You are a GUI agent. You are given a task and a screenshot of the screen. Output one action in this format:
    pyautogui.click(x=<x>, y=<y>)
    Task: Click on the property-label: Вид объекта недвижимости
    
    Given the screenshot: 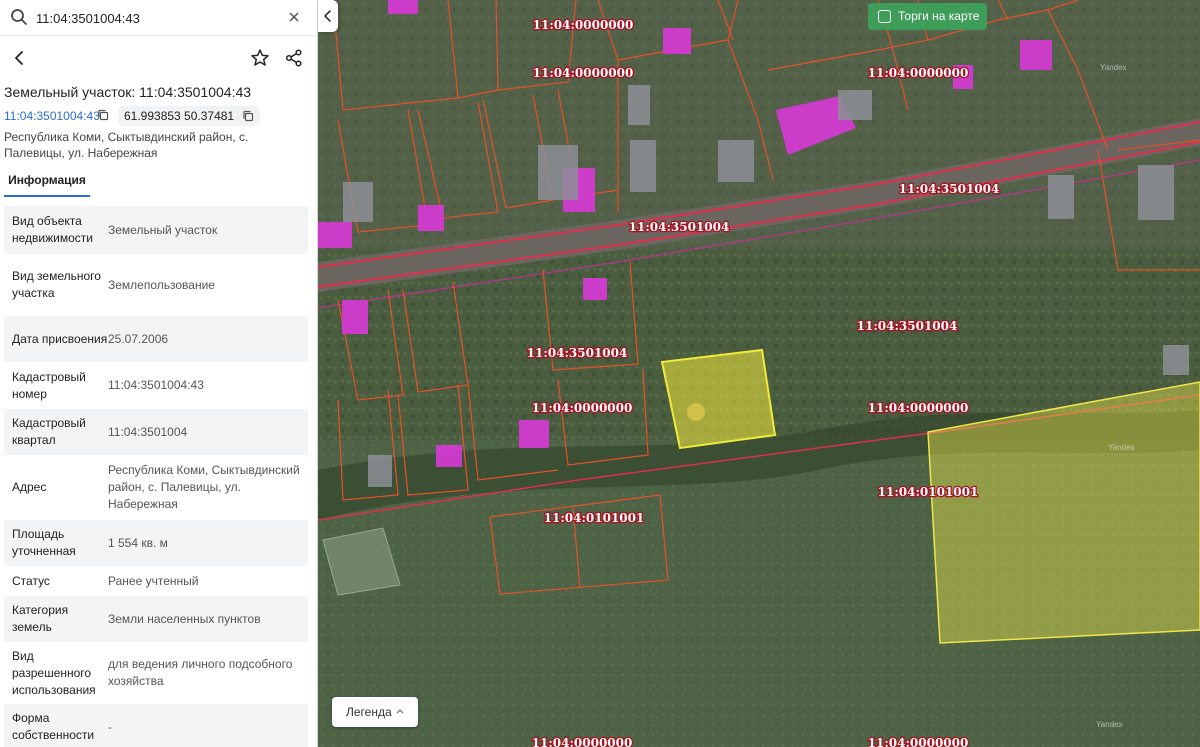 What is the action you would take?
    pyautogui.click(x=52, y=229)
    